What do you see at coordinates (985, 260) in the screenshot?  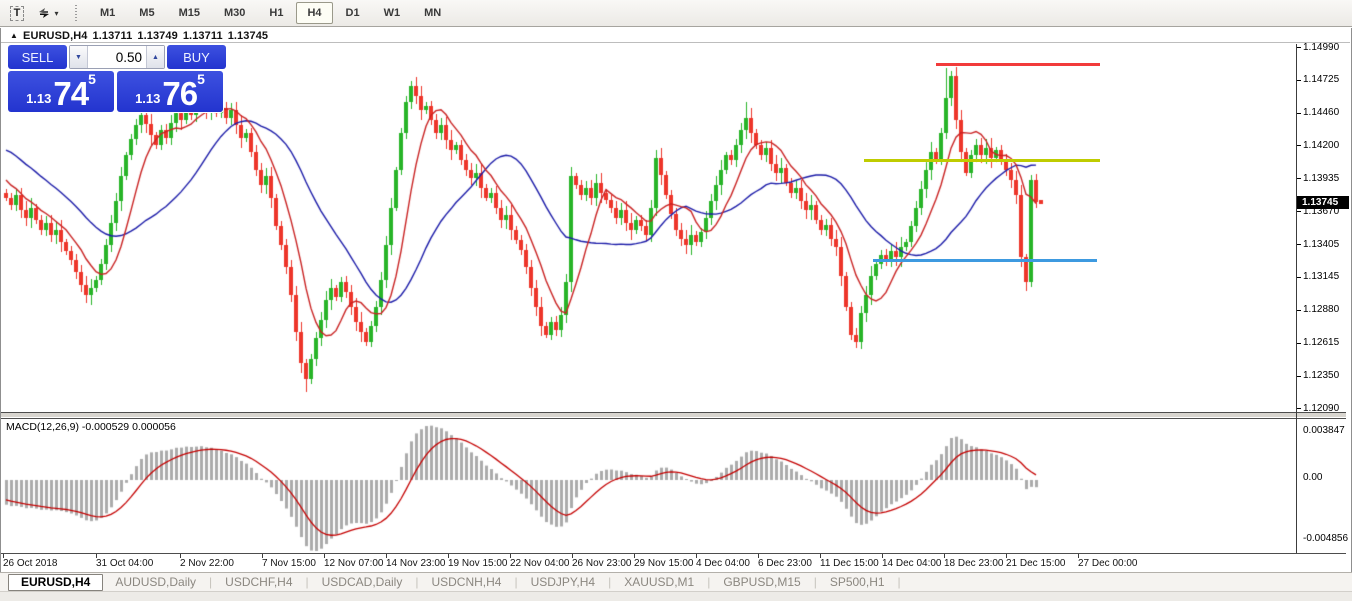 I see `hline-support-blue` at bounding box center [985, 260].